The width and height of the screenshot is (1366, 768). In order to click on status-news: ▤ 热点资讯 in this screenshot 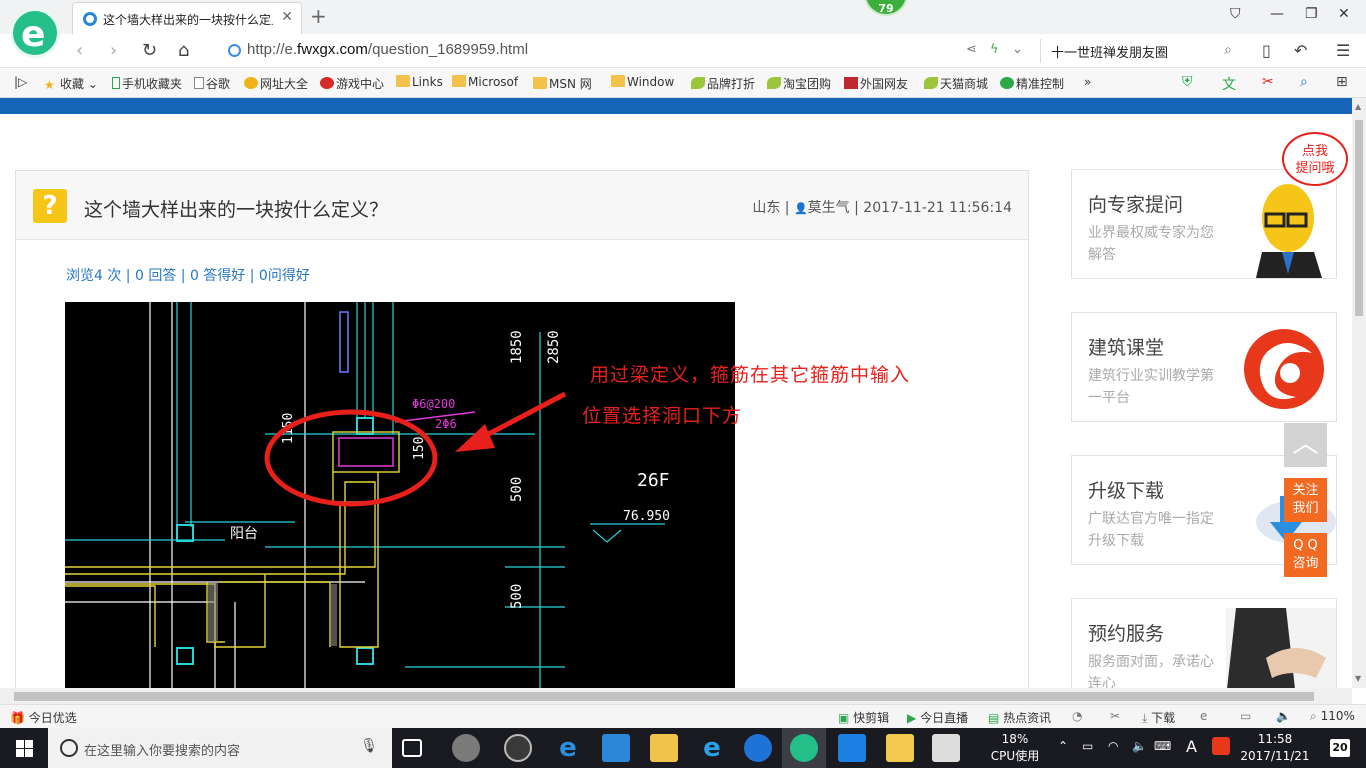, I will do `click(1019, 717)`.